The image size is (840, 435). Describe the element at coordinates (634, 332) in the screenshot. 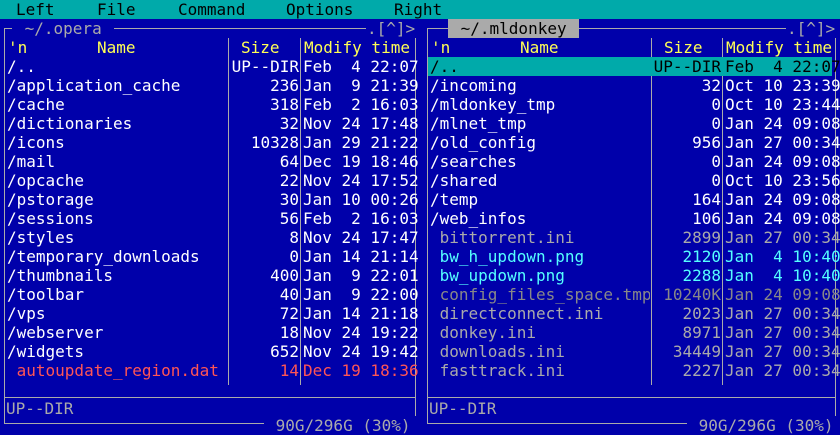

I see `right-file-row: donkey.ini 8971 Jan 27 00:34` at that location.